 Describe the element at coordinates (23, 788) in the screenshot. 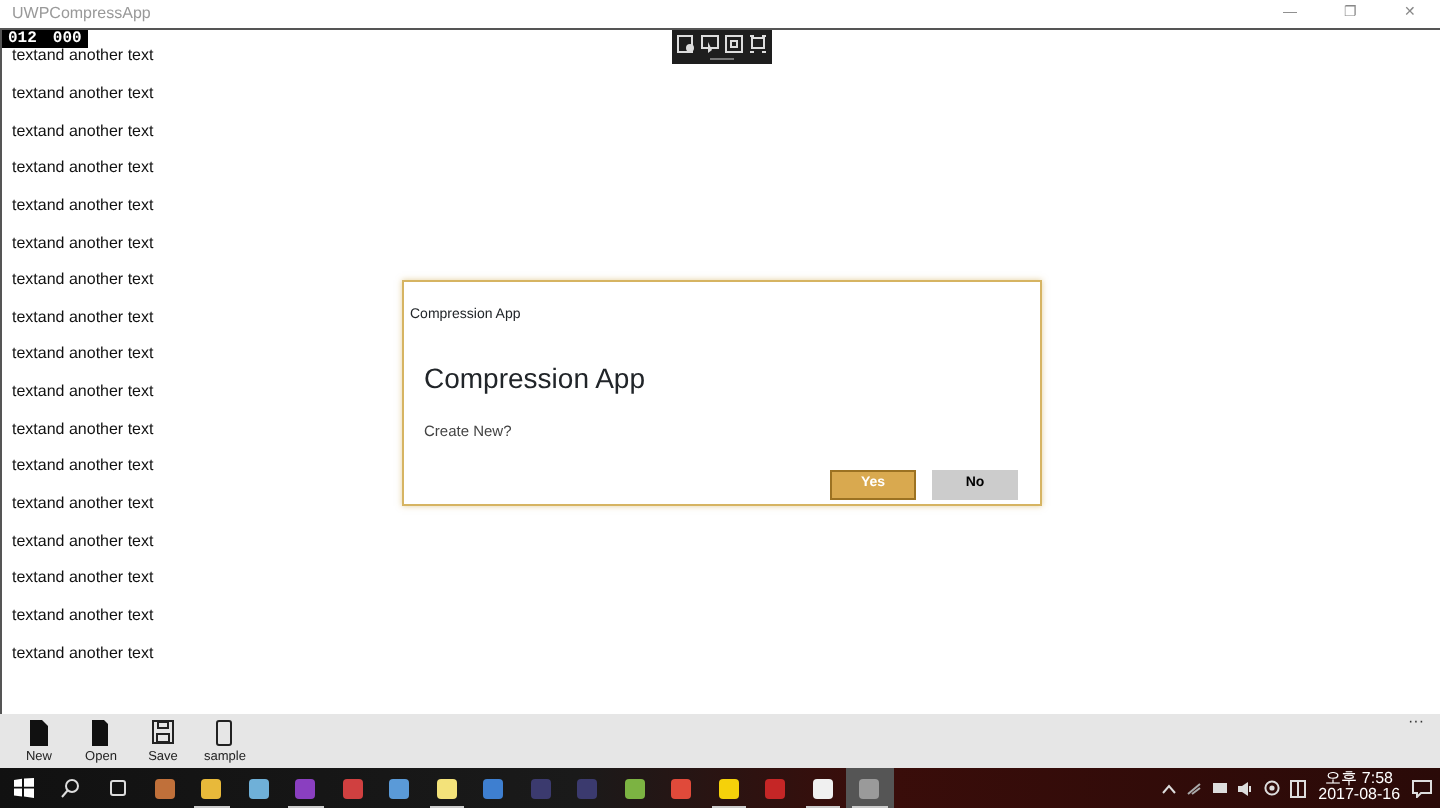

I see `windows-icon` at that location.